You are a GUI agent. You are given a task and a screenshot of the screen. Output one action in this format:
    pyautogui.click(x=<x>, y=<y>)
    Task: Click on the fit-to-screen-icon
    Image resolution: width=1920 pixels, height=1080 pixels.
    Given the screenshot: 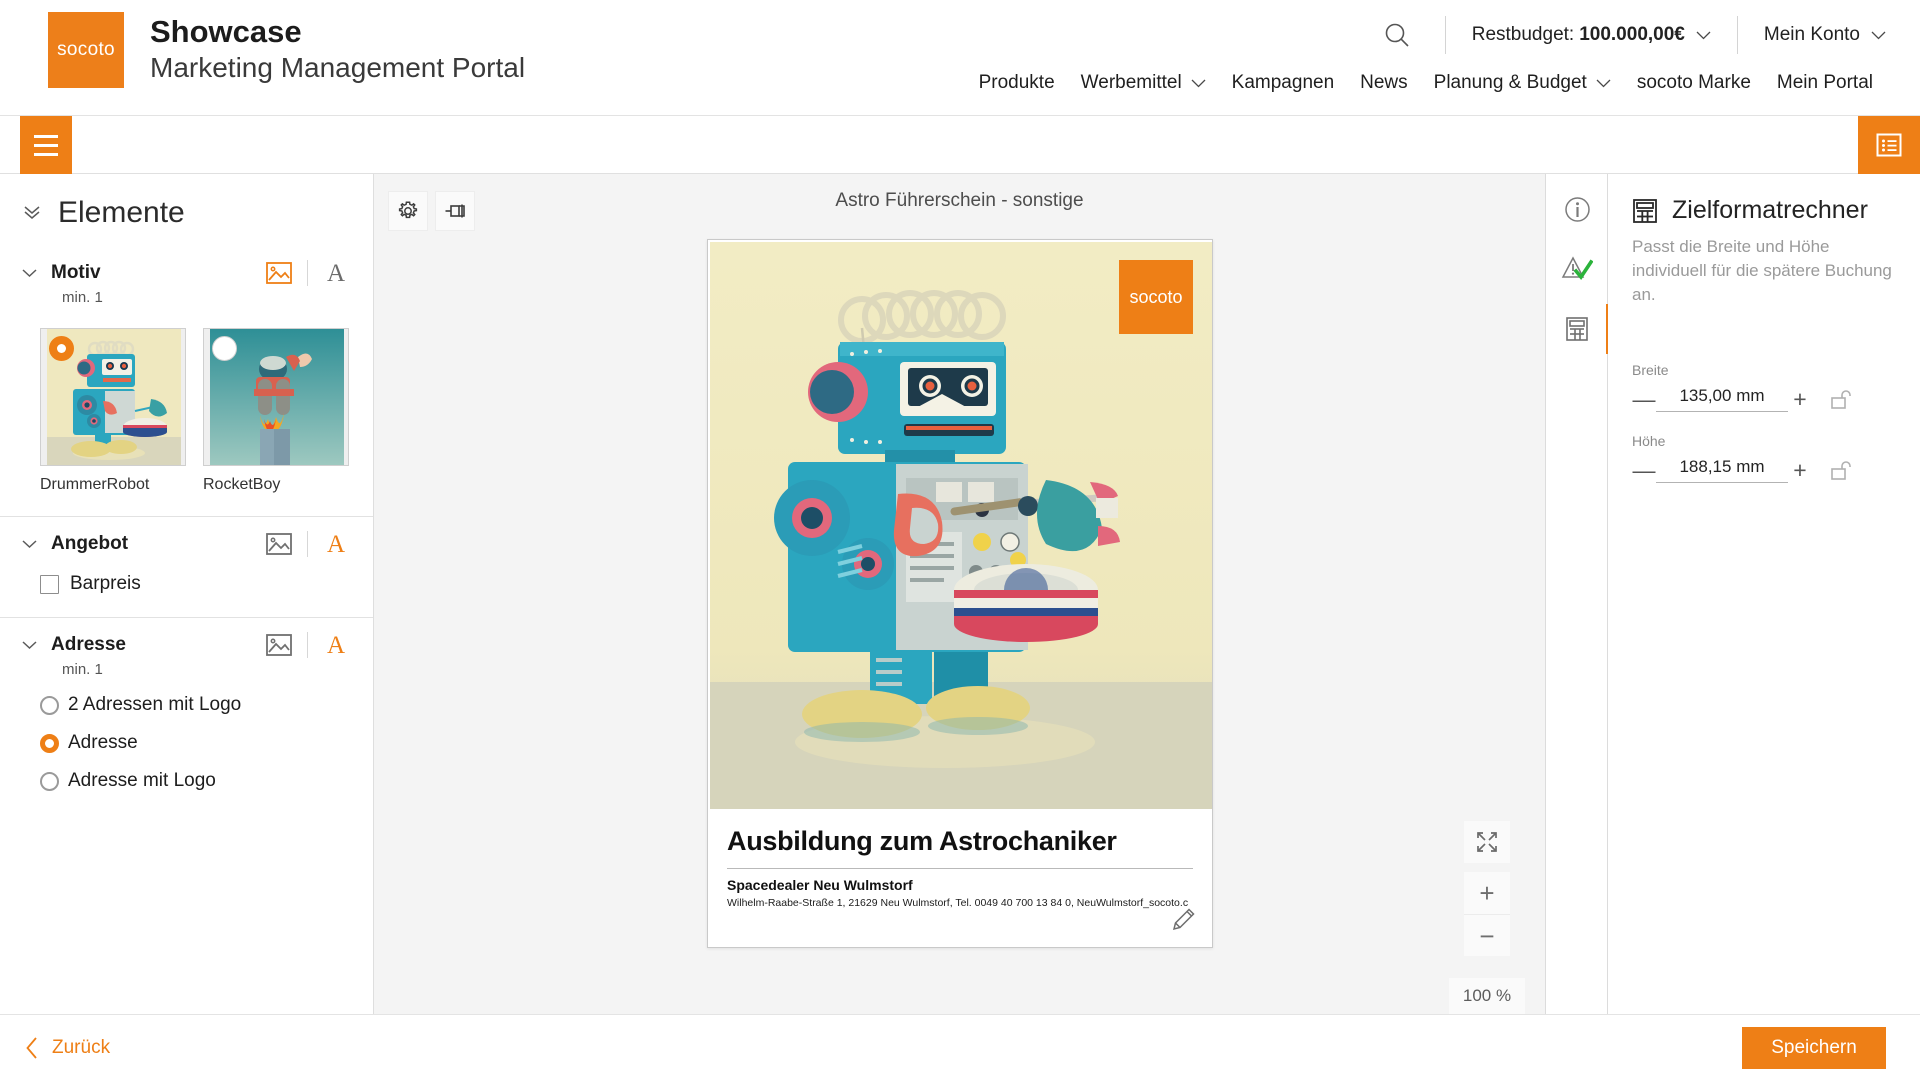 What is the action you would take?
    pyautogui.click(x=1487, y=842)
    